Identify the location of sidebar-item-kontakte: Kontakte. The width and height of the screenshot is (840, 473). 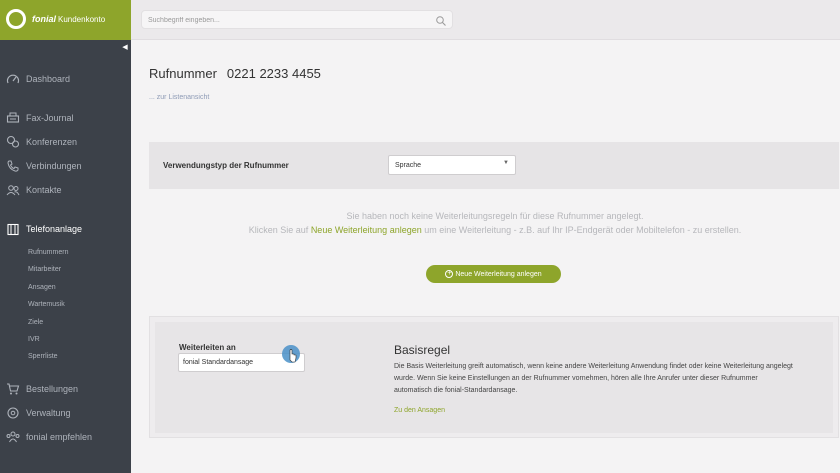
(34, 190).